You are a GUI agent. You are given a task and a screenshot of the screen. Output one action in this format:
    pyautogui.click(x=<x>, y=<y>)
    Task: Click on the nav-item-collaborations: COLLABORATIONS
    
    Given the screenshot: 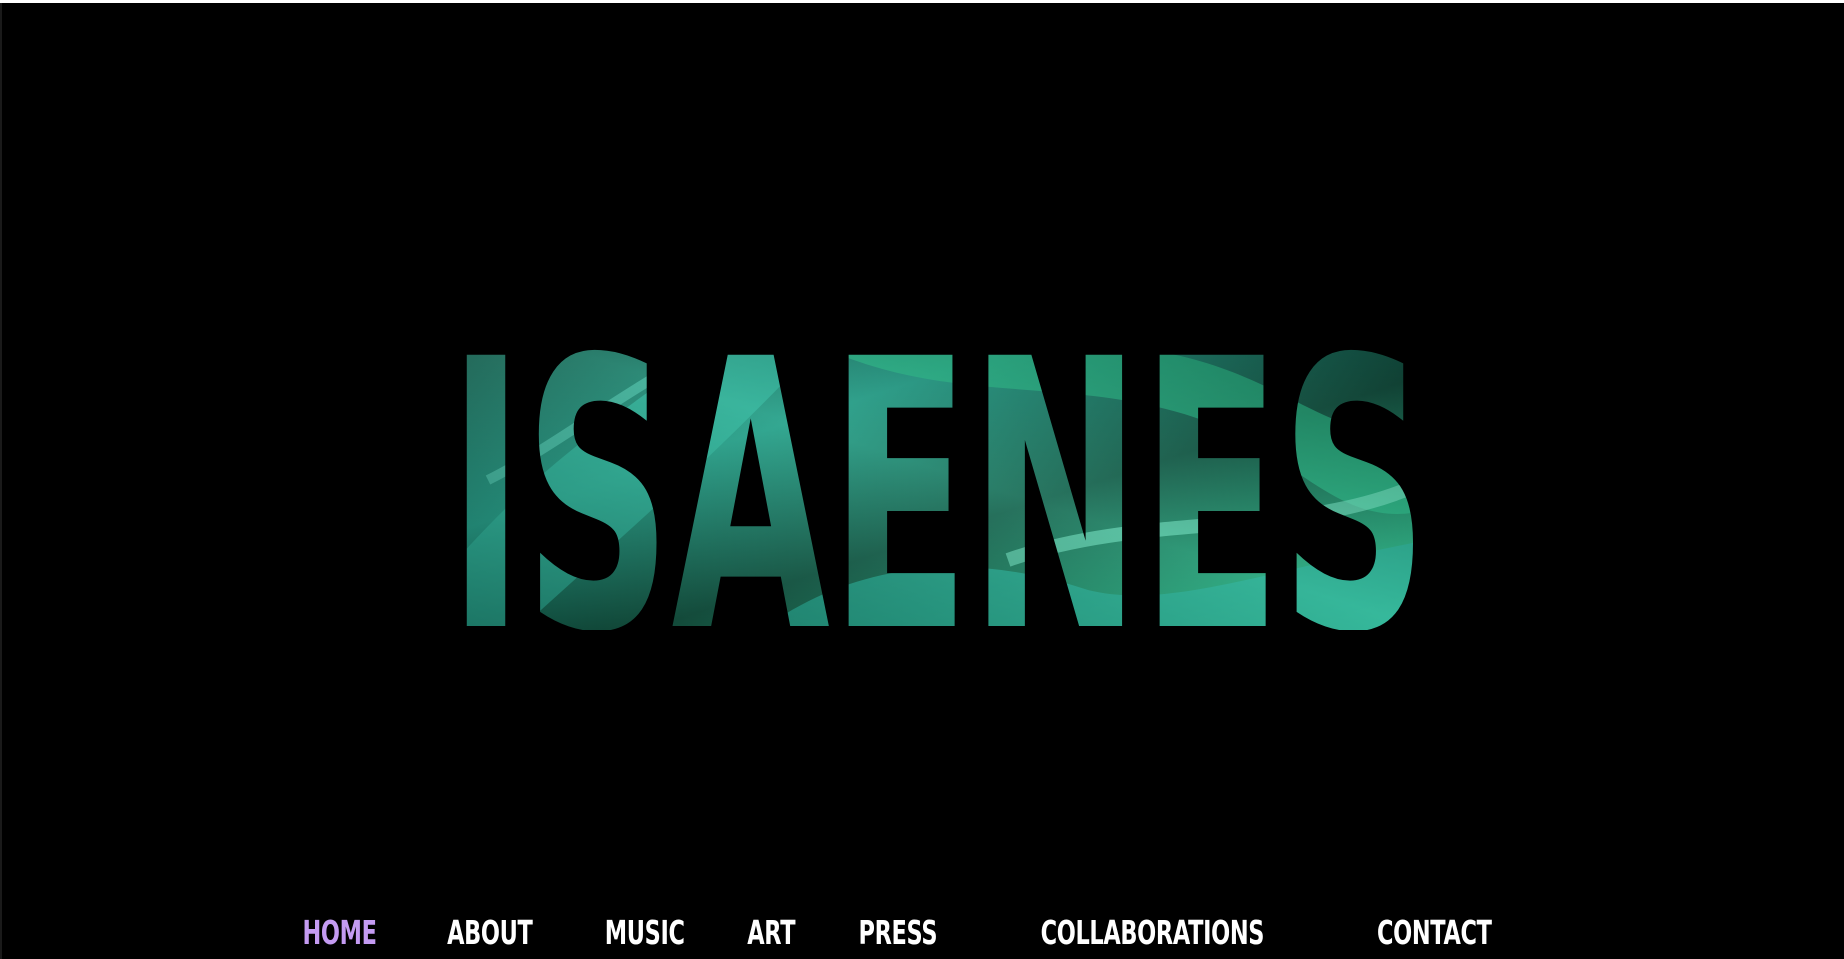 What is the action you would take?
    pyautogui.click(x=1153, y=932)
    